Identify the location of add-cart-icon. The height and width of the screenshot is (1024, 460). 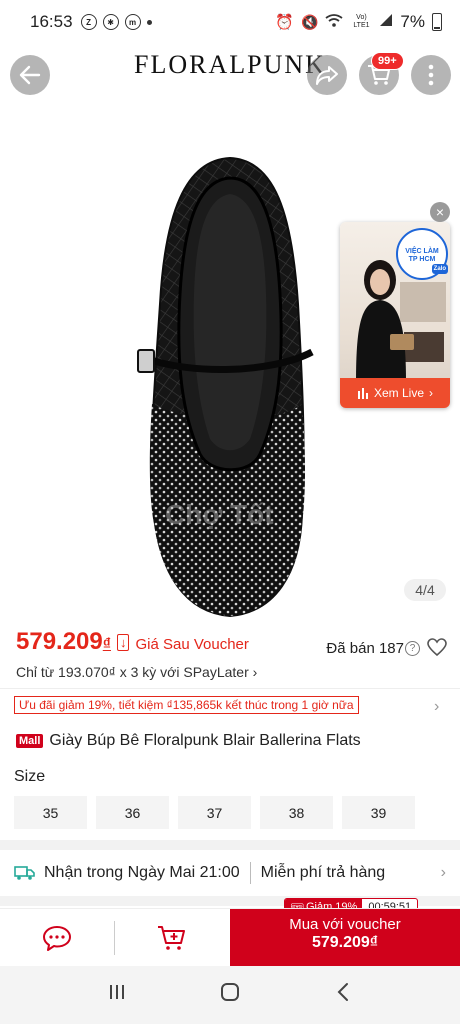
(171, 938).